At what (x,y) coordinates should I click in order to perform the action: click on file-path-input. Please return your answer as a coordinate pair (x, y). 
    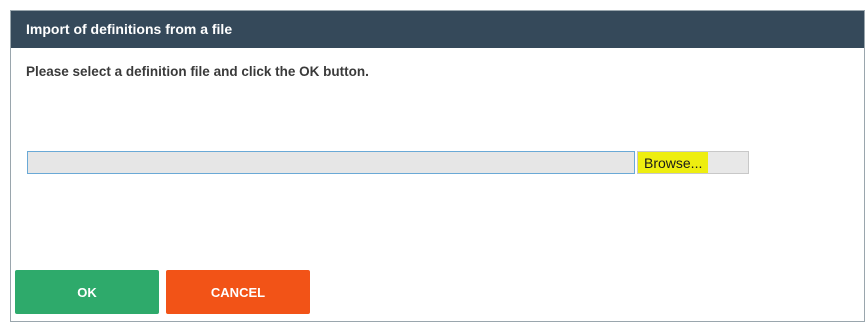
    Looking at the image, I should click on (331, 162).